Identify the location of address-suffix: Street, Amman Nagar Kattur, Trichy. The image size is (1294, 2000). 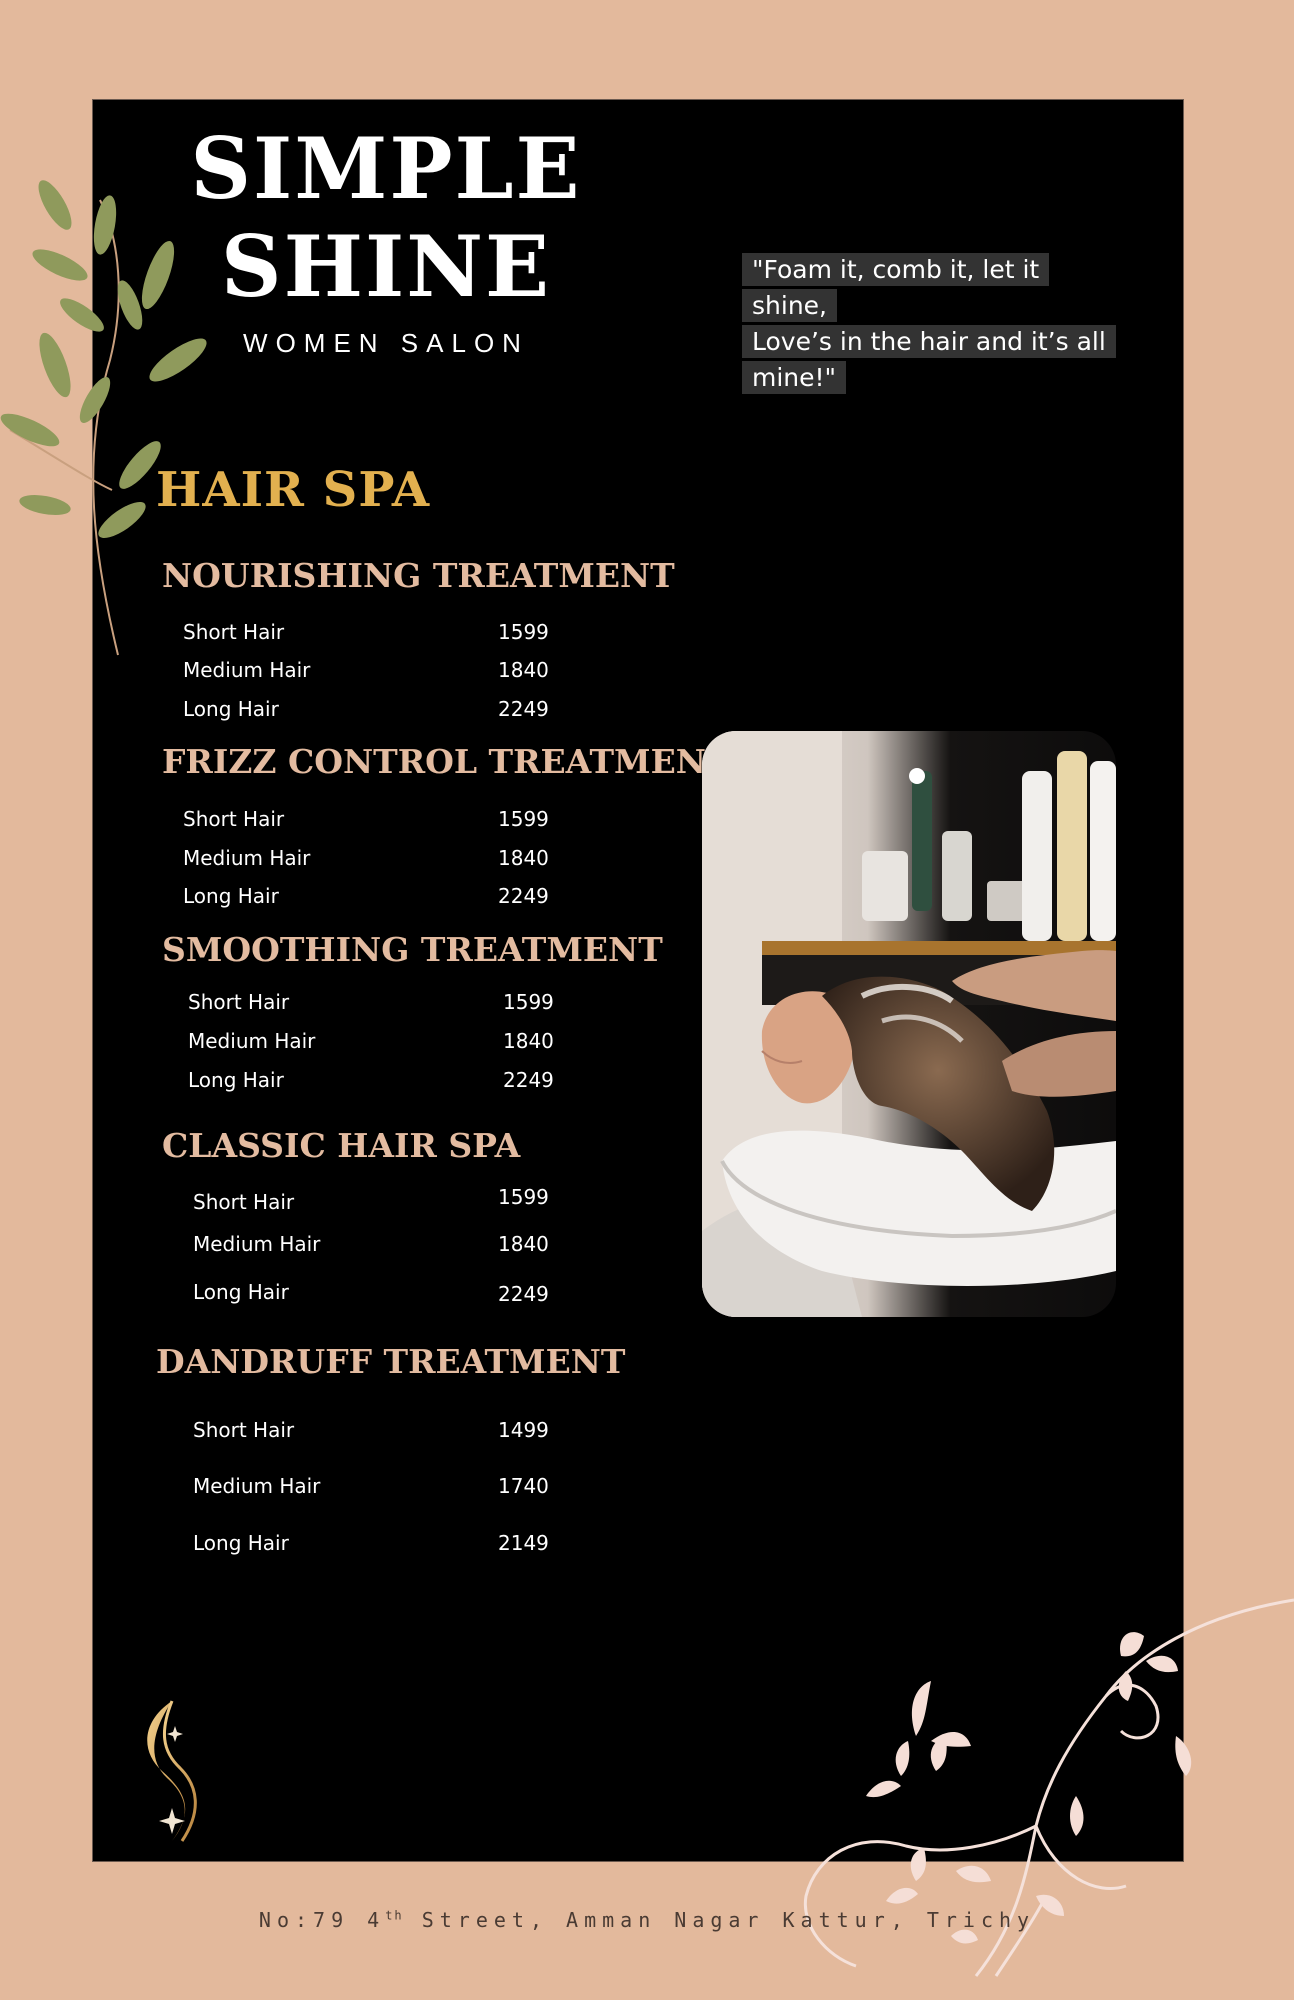
(719, 1920).